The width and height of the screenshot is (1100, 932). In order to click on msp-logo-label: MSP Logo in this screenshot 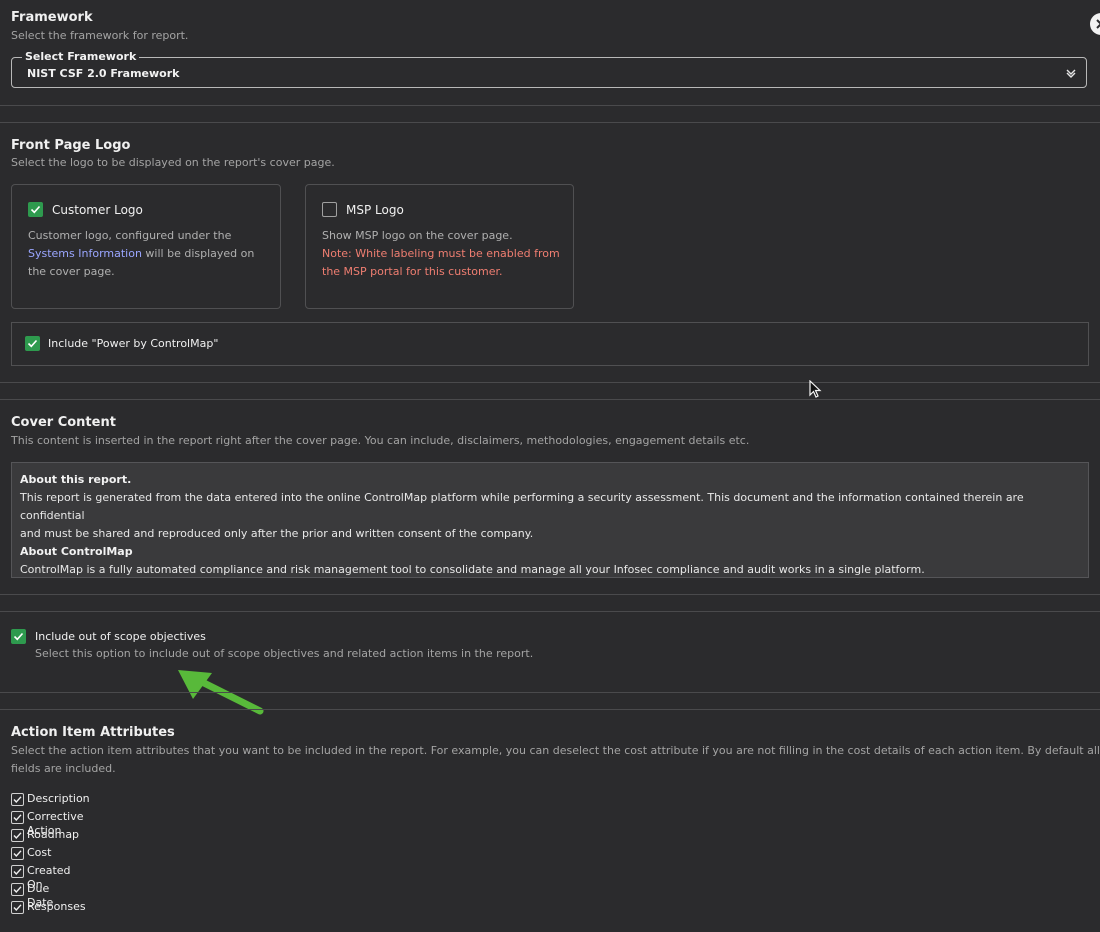, I will do `click(375, 210)`.